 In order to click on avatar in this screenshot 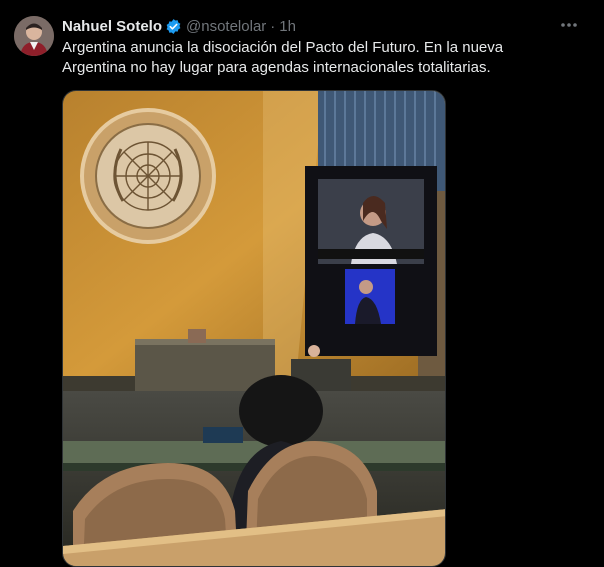, I will do `click(34, 36)`.